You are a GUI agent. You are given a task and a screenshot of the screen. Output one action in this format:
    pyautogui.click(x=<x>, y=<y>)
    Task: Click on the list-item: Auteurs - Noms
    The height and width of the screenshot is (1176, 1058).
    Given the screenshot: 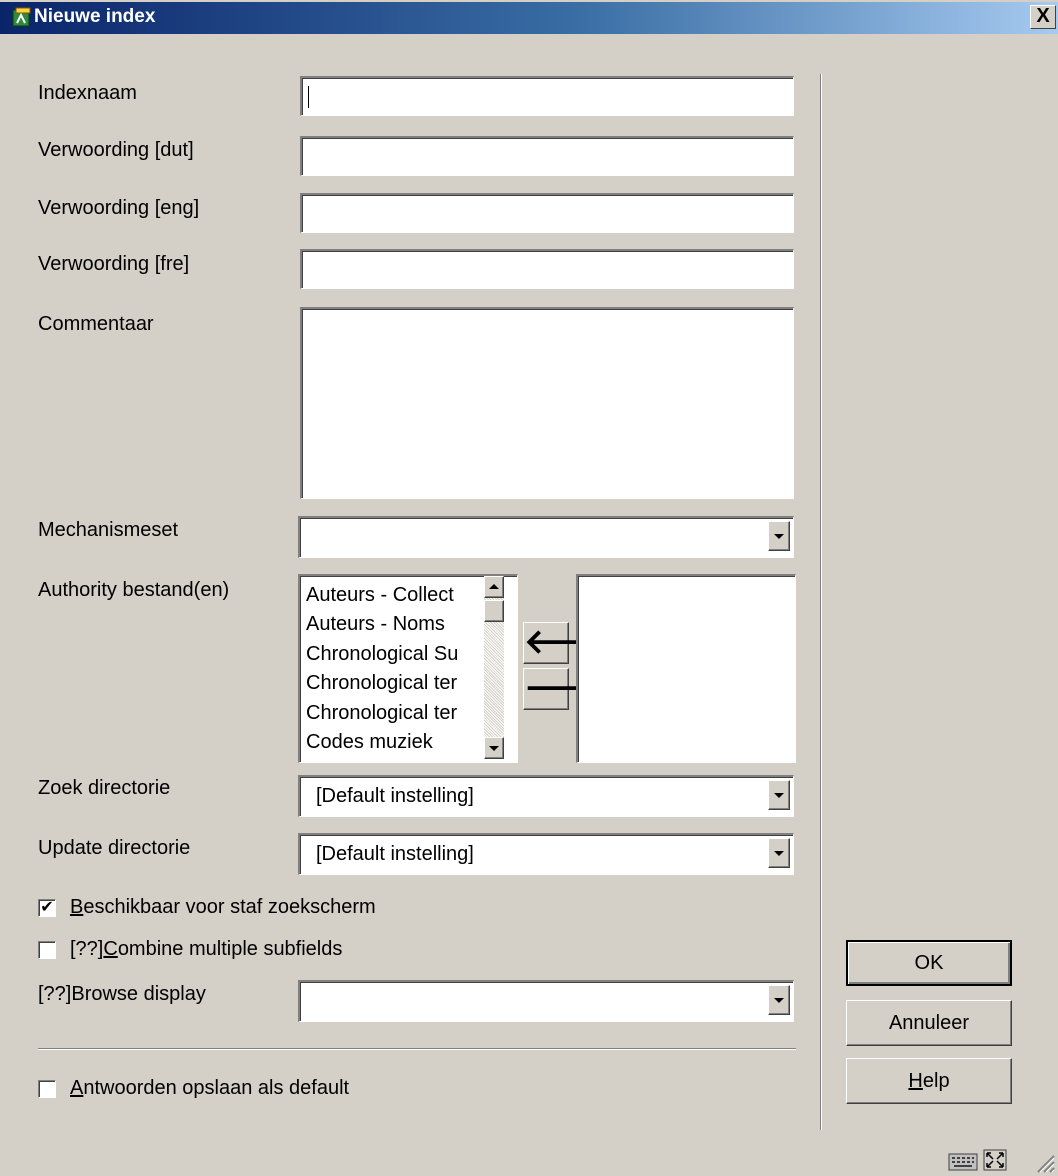 What is the action you would take?
    pyautogui.click(x=375, y=624)
    